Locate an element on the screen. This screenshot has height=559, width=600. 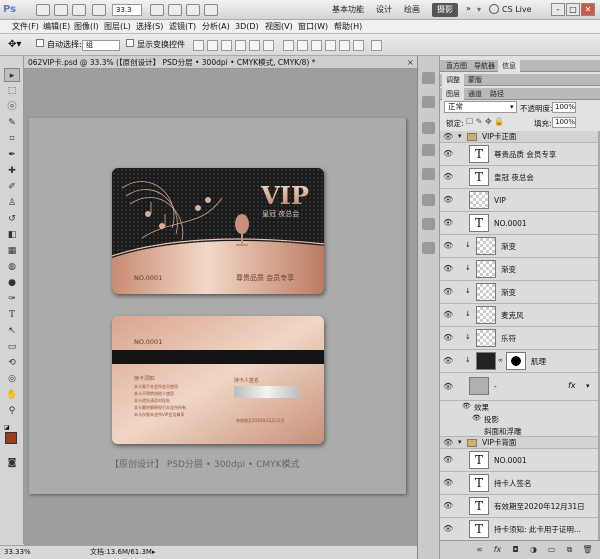
pen-tool: ✑ is located at coordinates (12, 299).